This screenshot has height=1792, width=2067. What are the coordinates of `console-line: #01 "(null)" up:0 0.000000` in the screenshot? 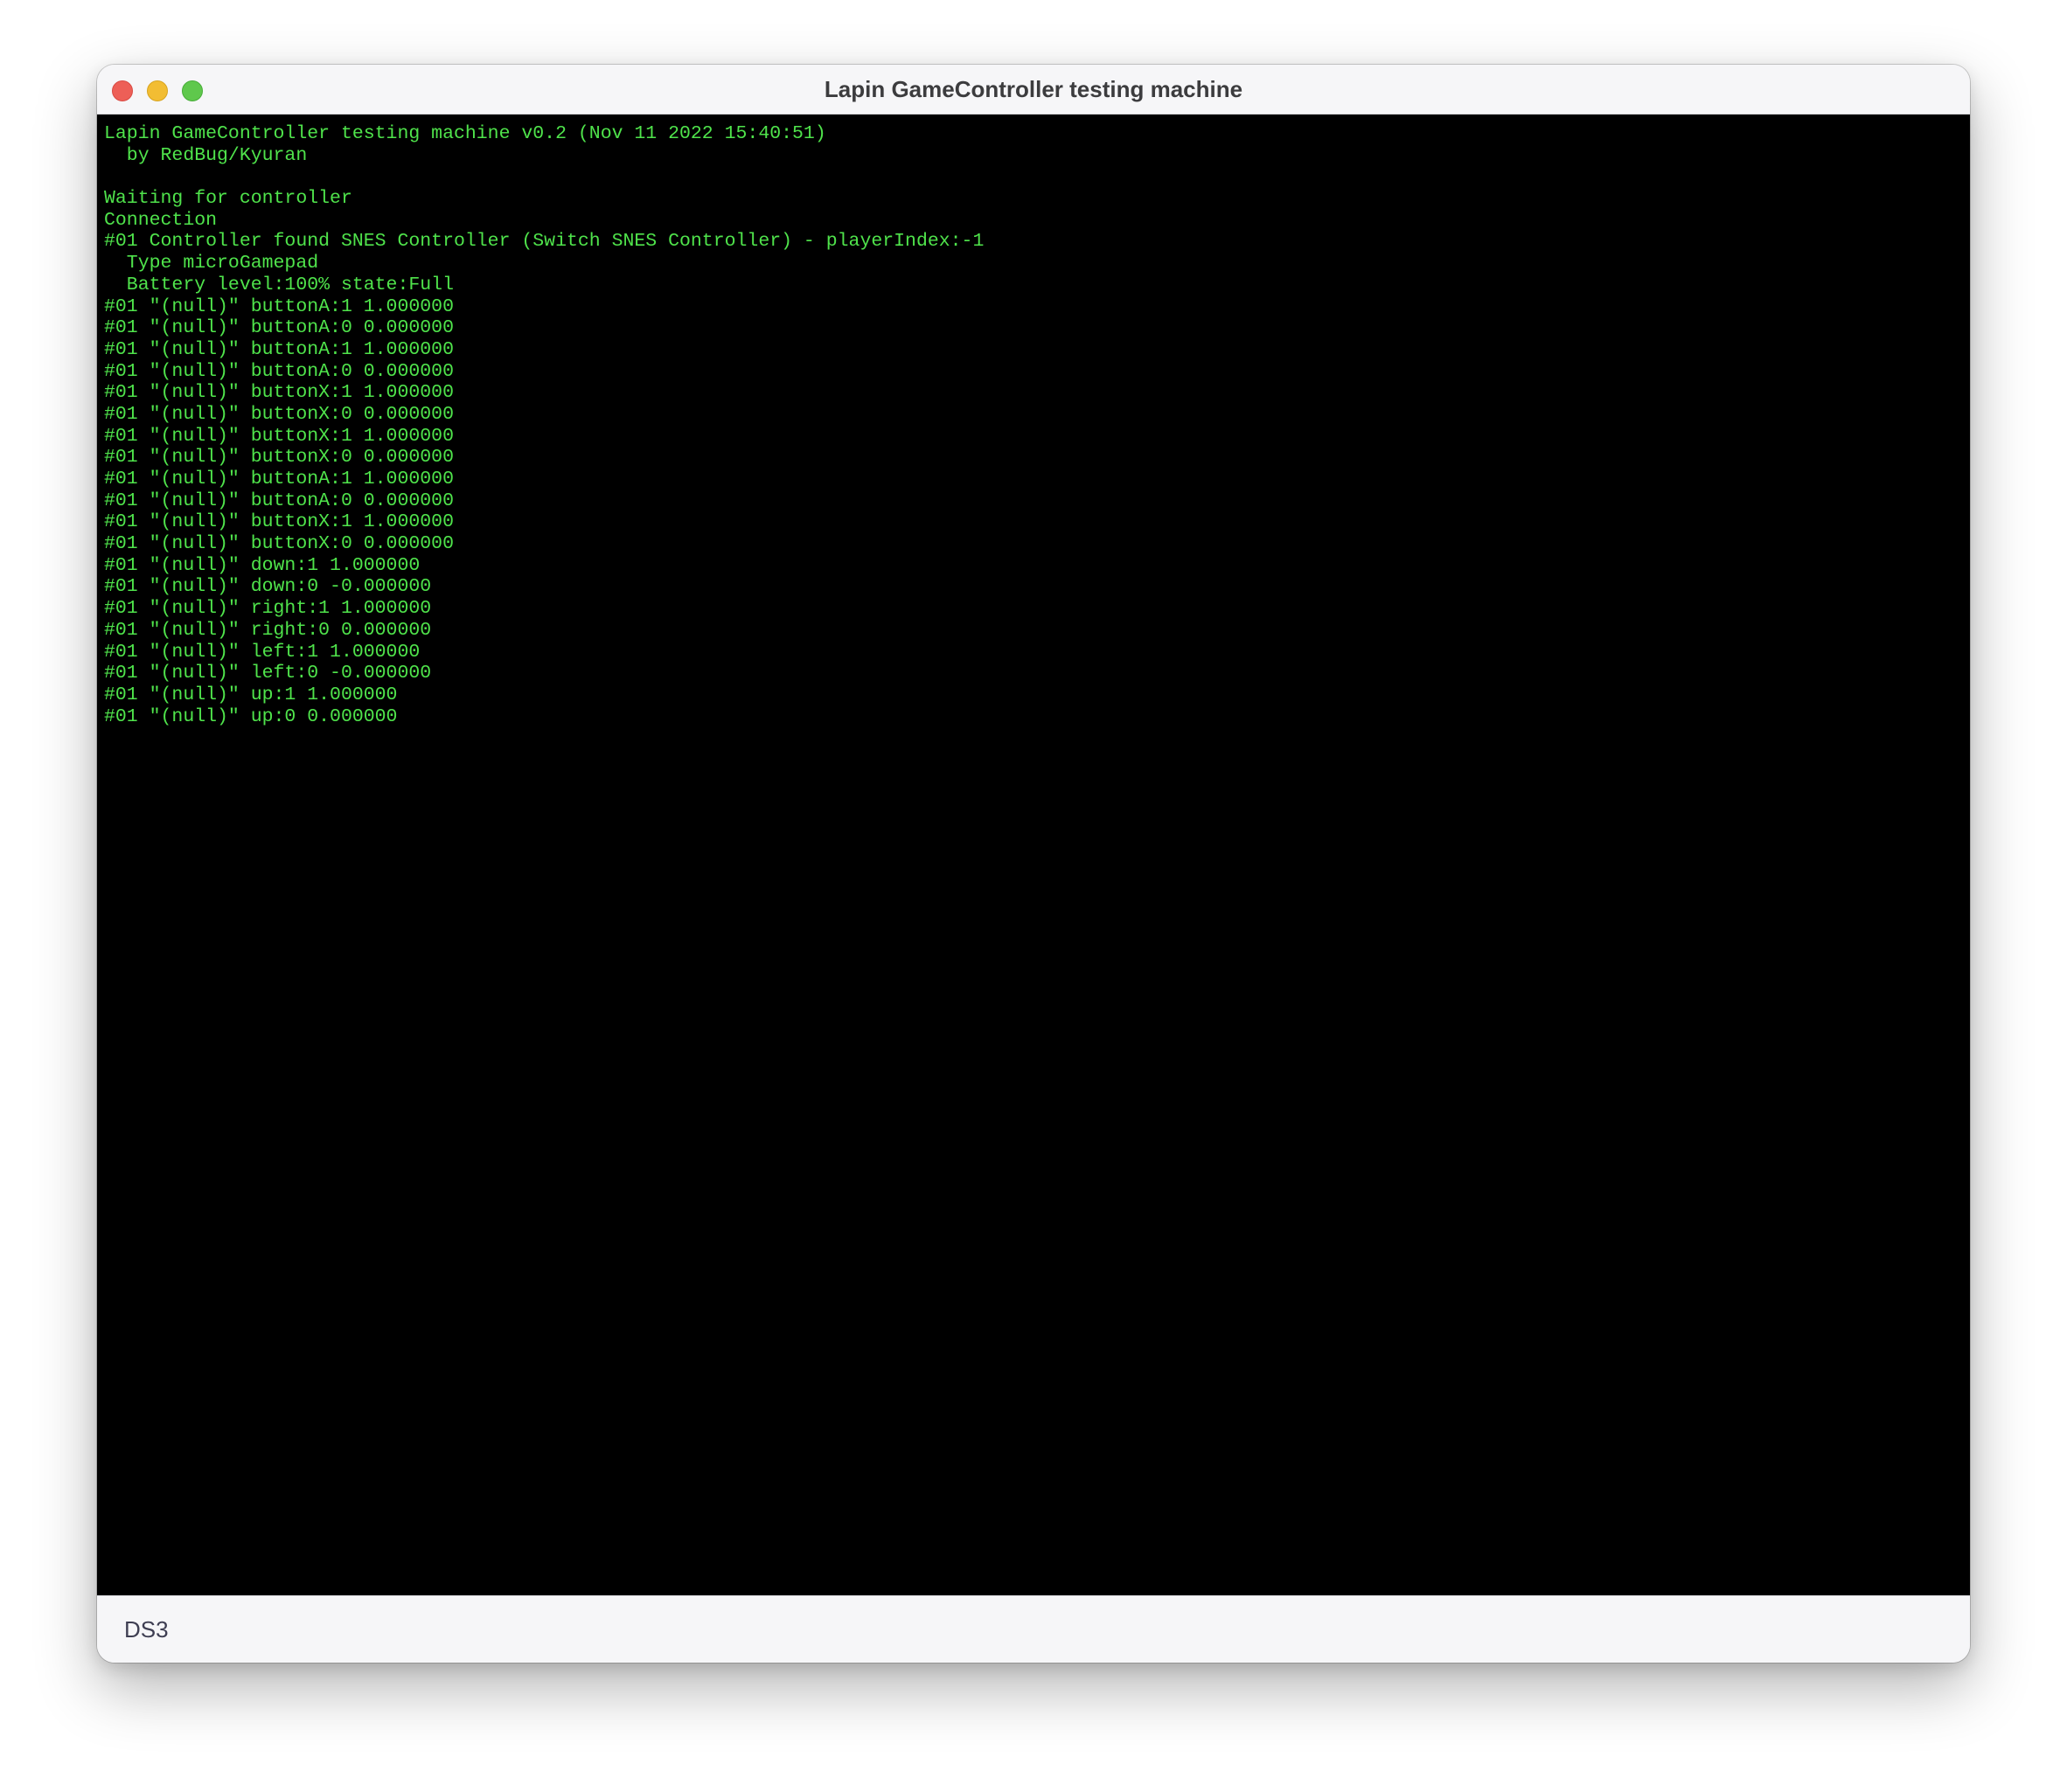 It's located at (251, 716).